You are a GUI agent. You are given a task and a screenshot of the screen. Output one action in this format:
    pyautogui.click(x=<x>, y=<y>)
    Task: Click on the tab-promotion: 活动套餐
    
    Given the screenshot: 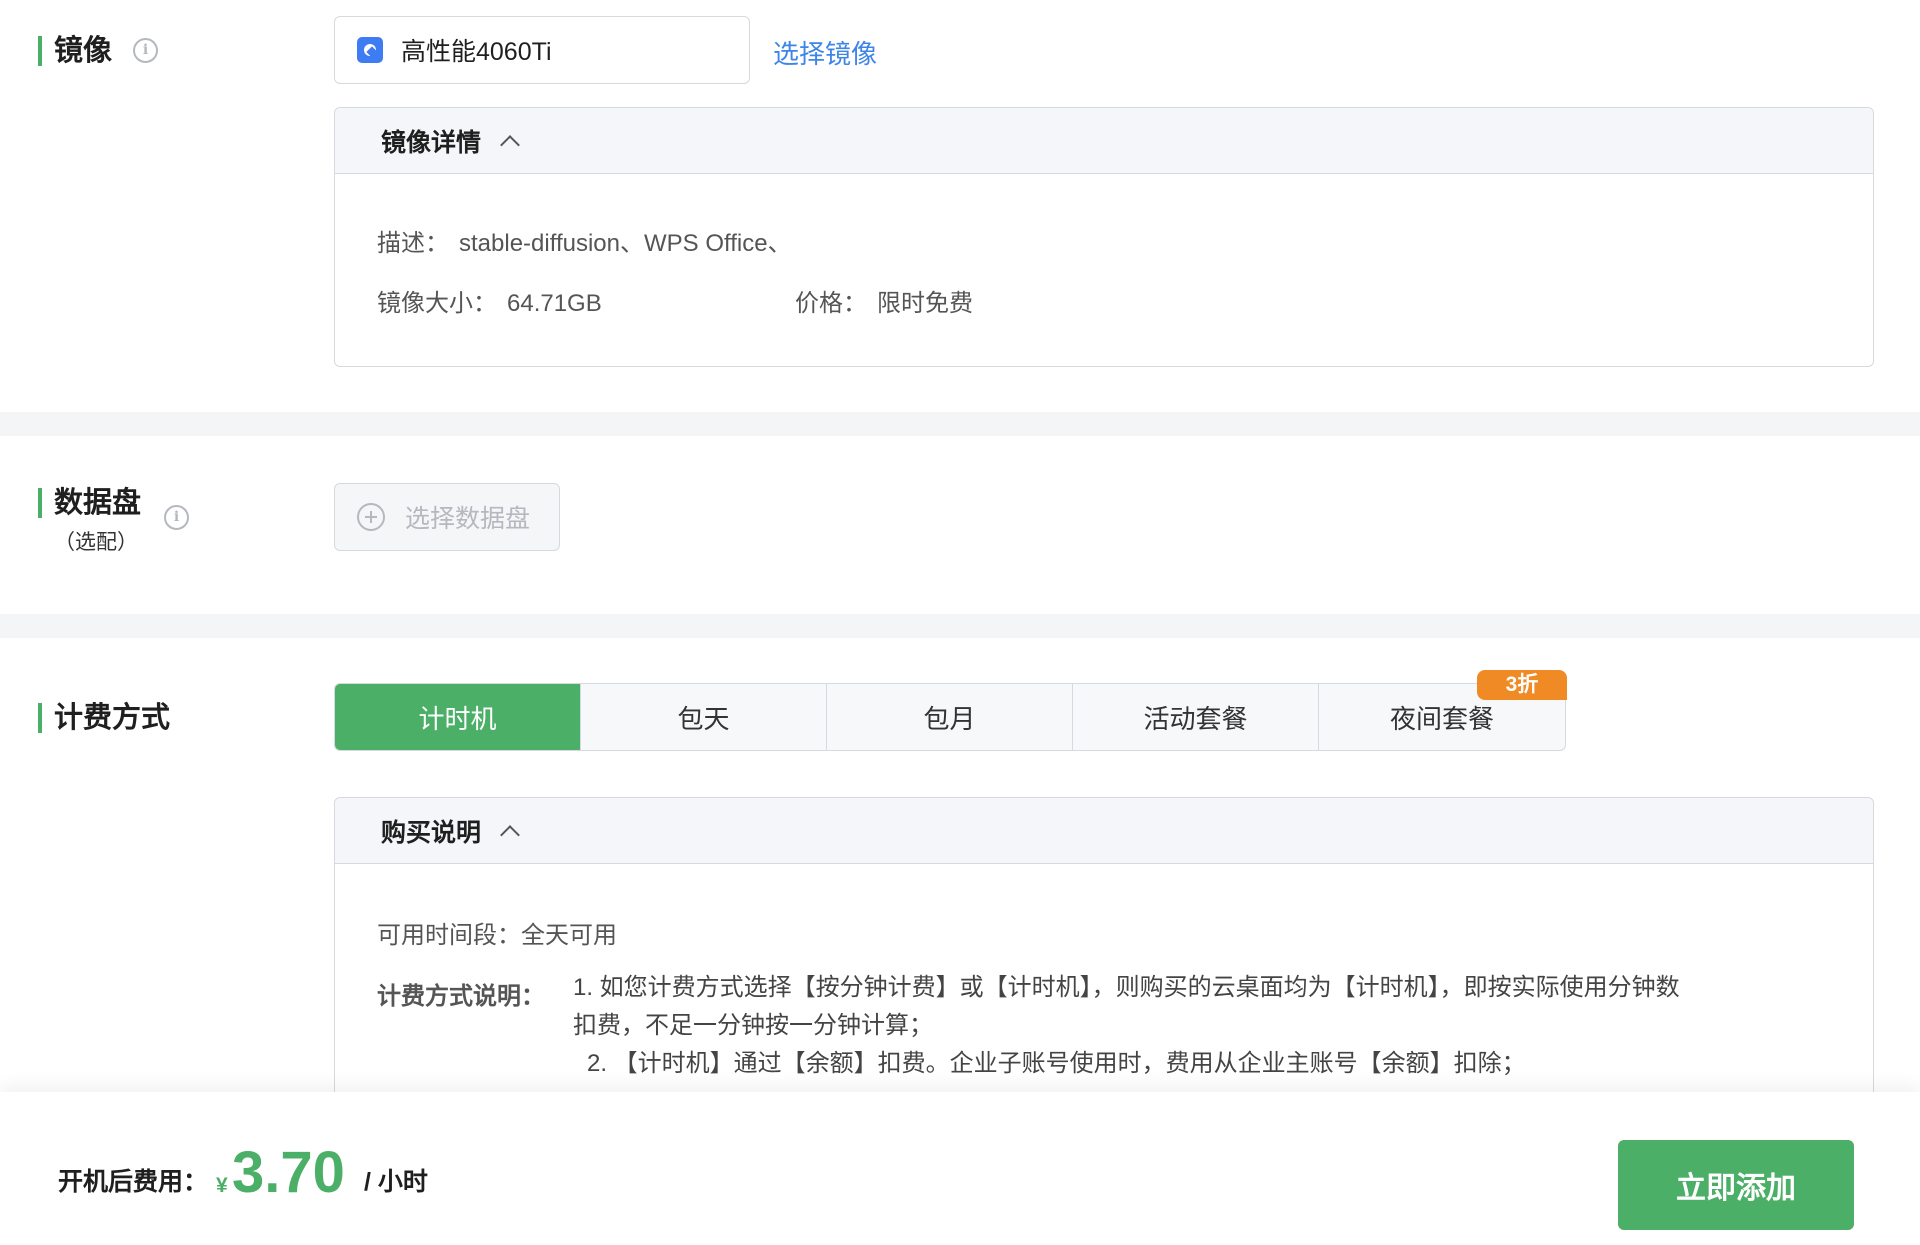 What is the action you would take?
    pyautogui.click(x=1196, y=717)
    